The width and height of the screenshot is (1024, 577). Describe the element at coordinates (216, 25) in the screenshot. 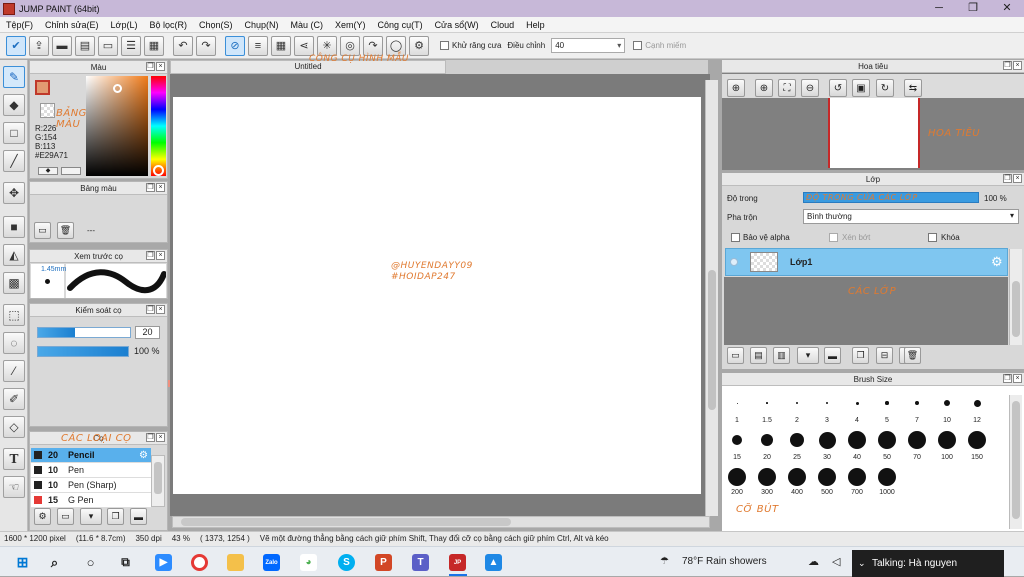

I see `menu-select: Chọn(S)` at that location.